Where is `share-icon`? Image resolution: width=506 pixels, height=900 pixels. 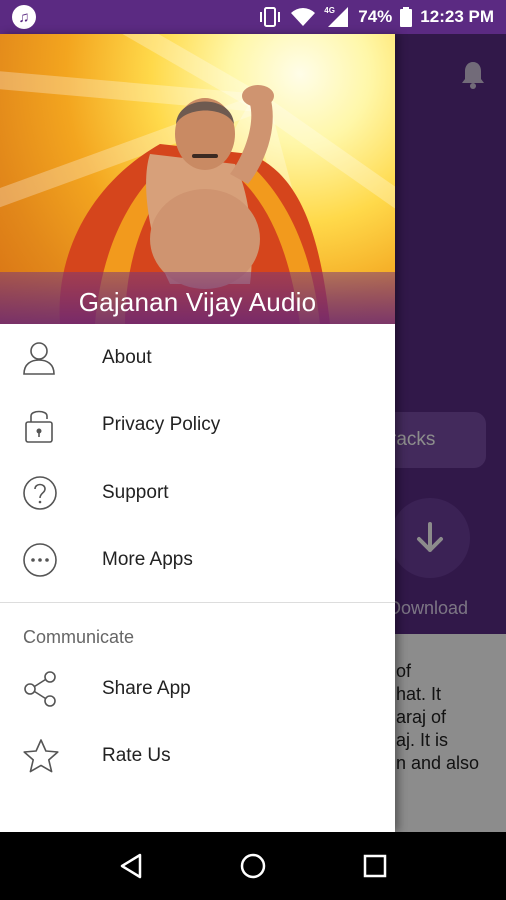
share-icon is located at coordinates (40, 688).